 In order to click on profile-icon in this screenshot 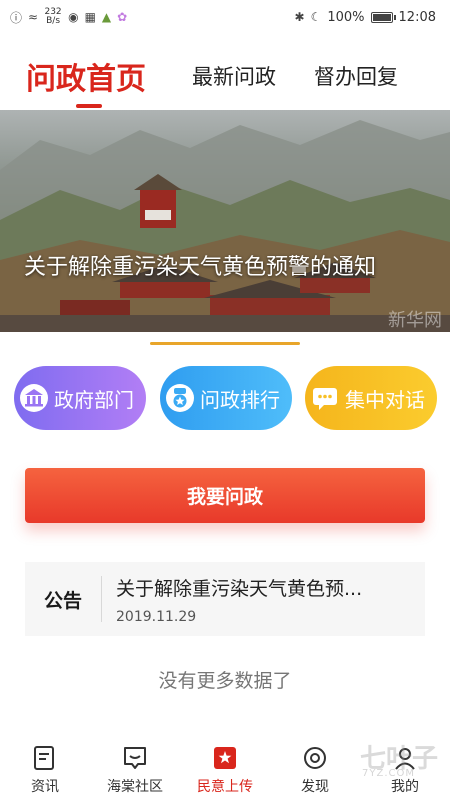, I will do `click(405, 756)`.